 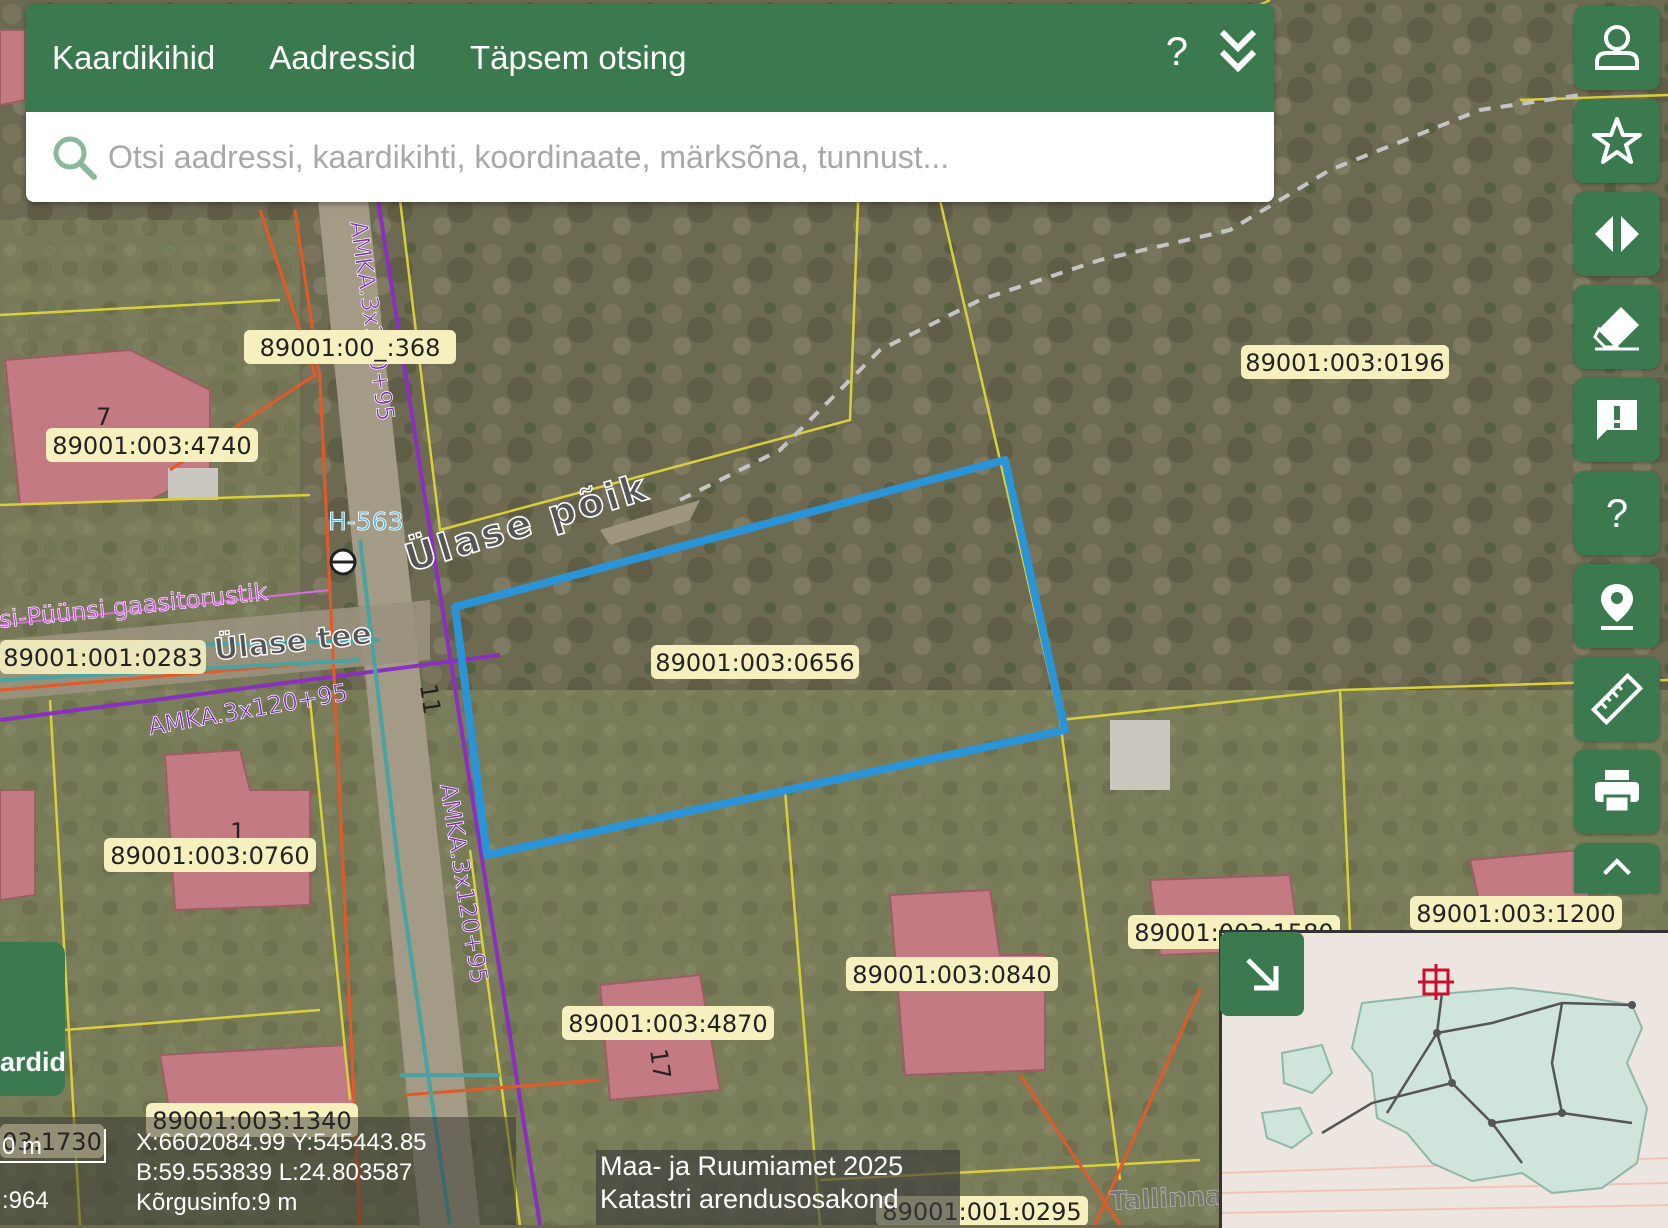 I want to click on feedback-icon, so click(x=1617, y=420).